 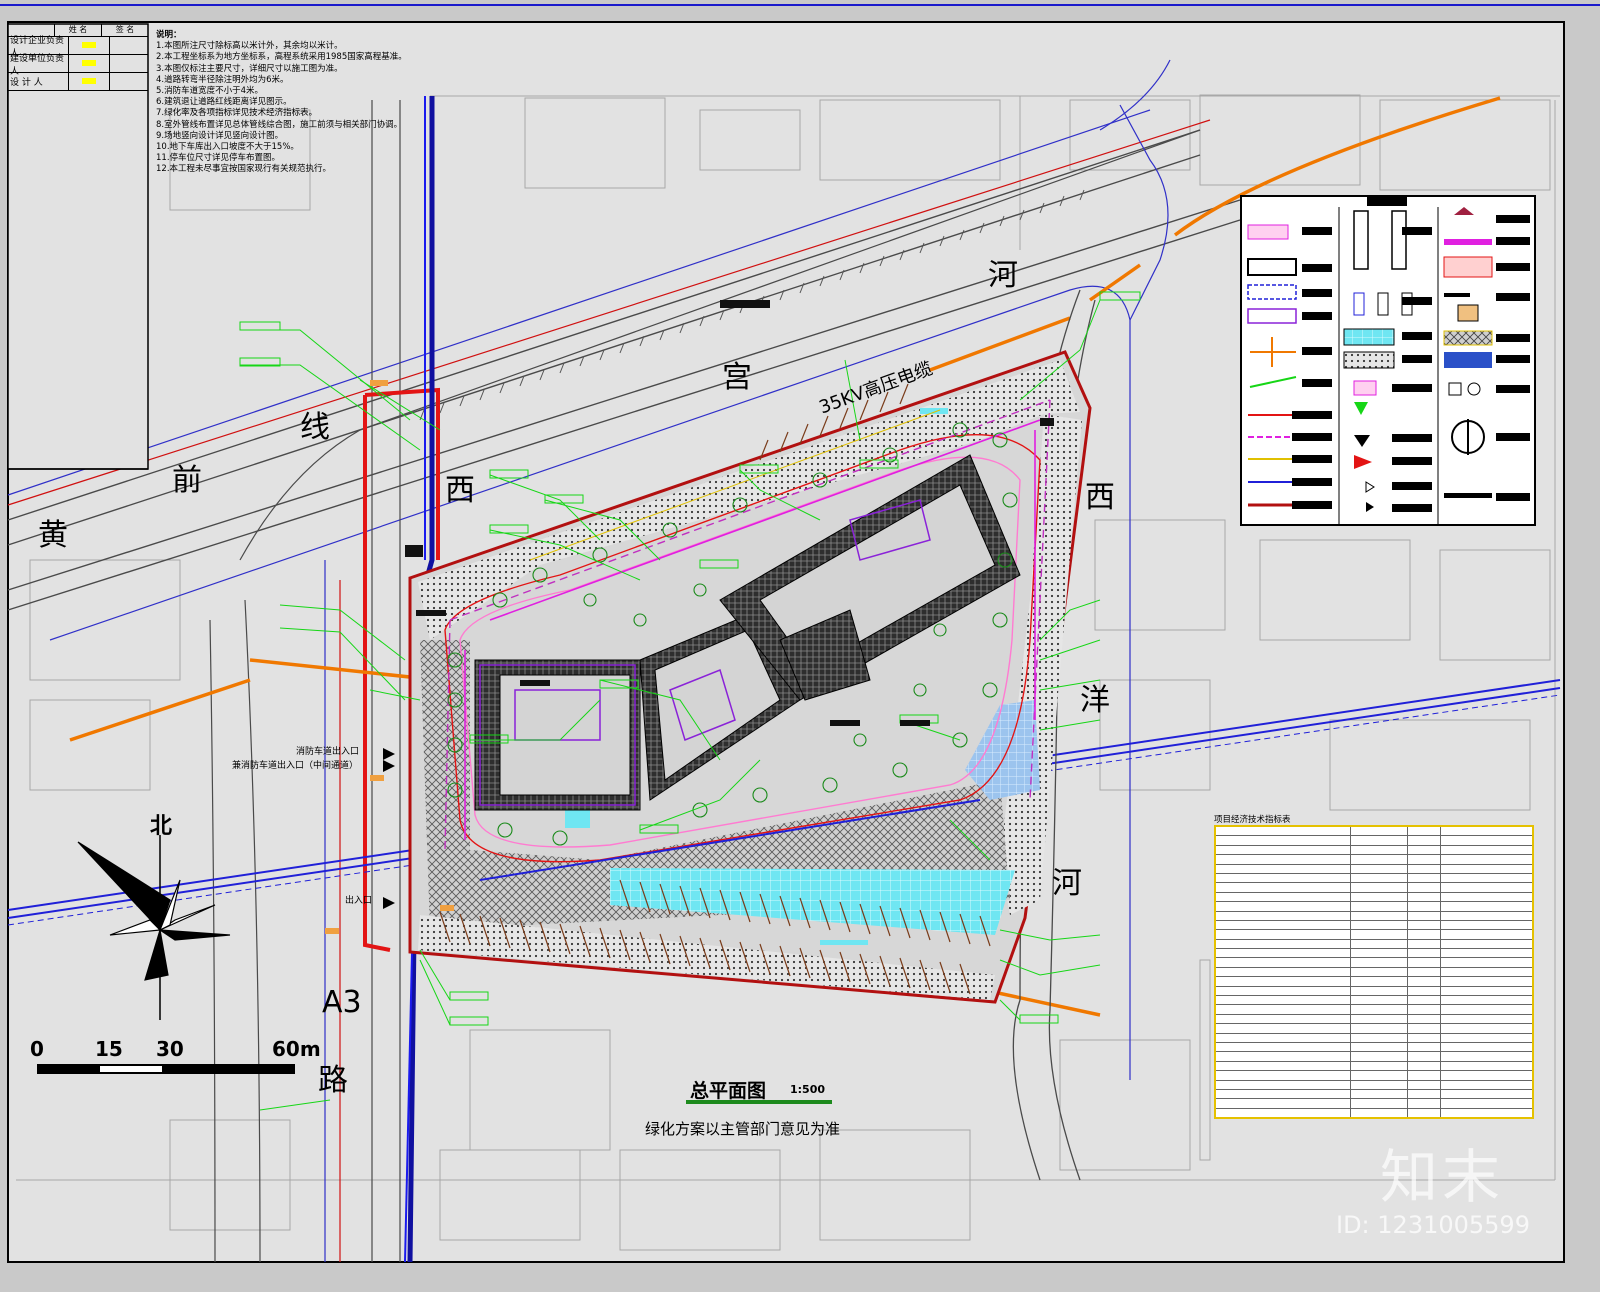 I want to click on notes-line: 5.消防车道宽度不小于4米。, so click(x=210, y=91).